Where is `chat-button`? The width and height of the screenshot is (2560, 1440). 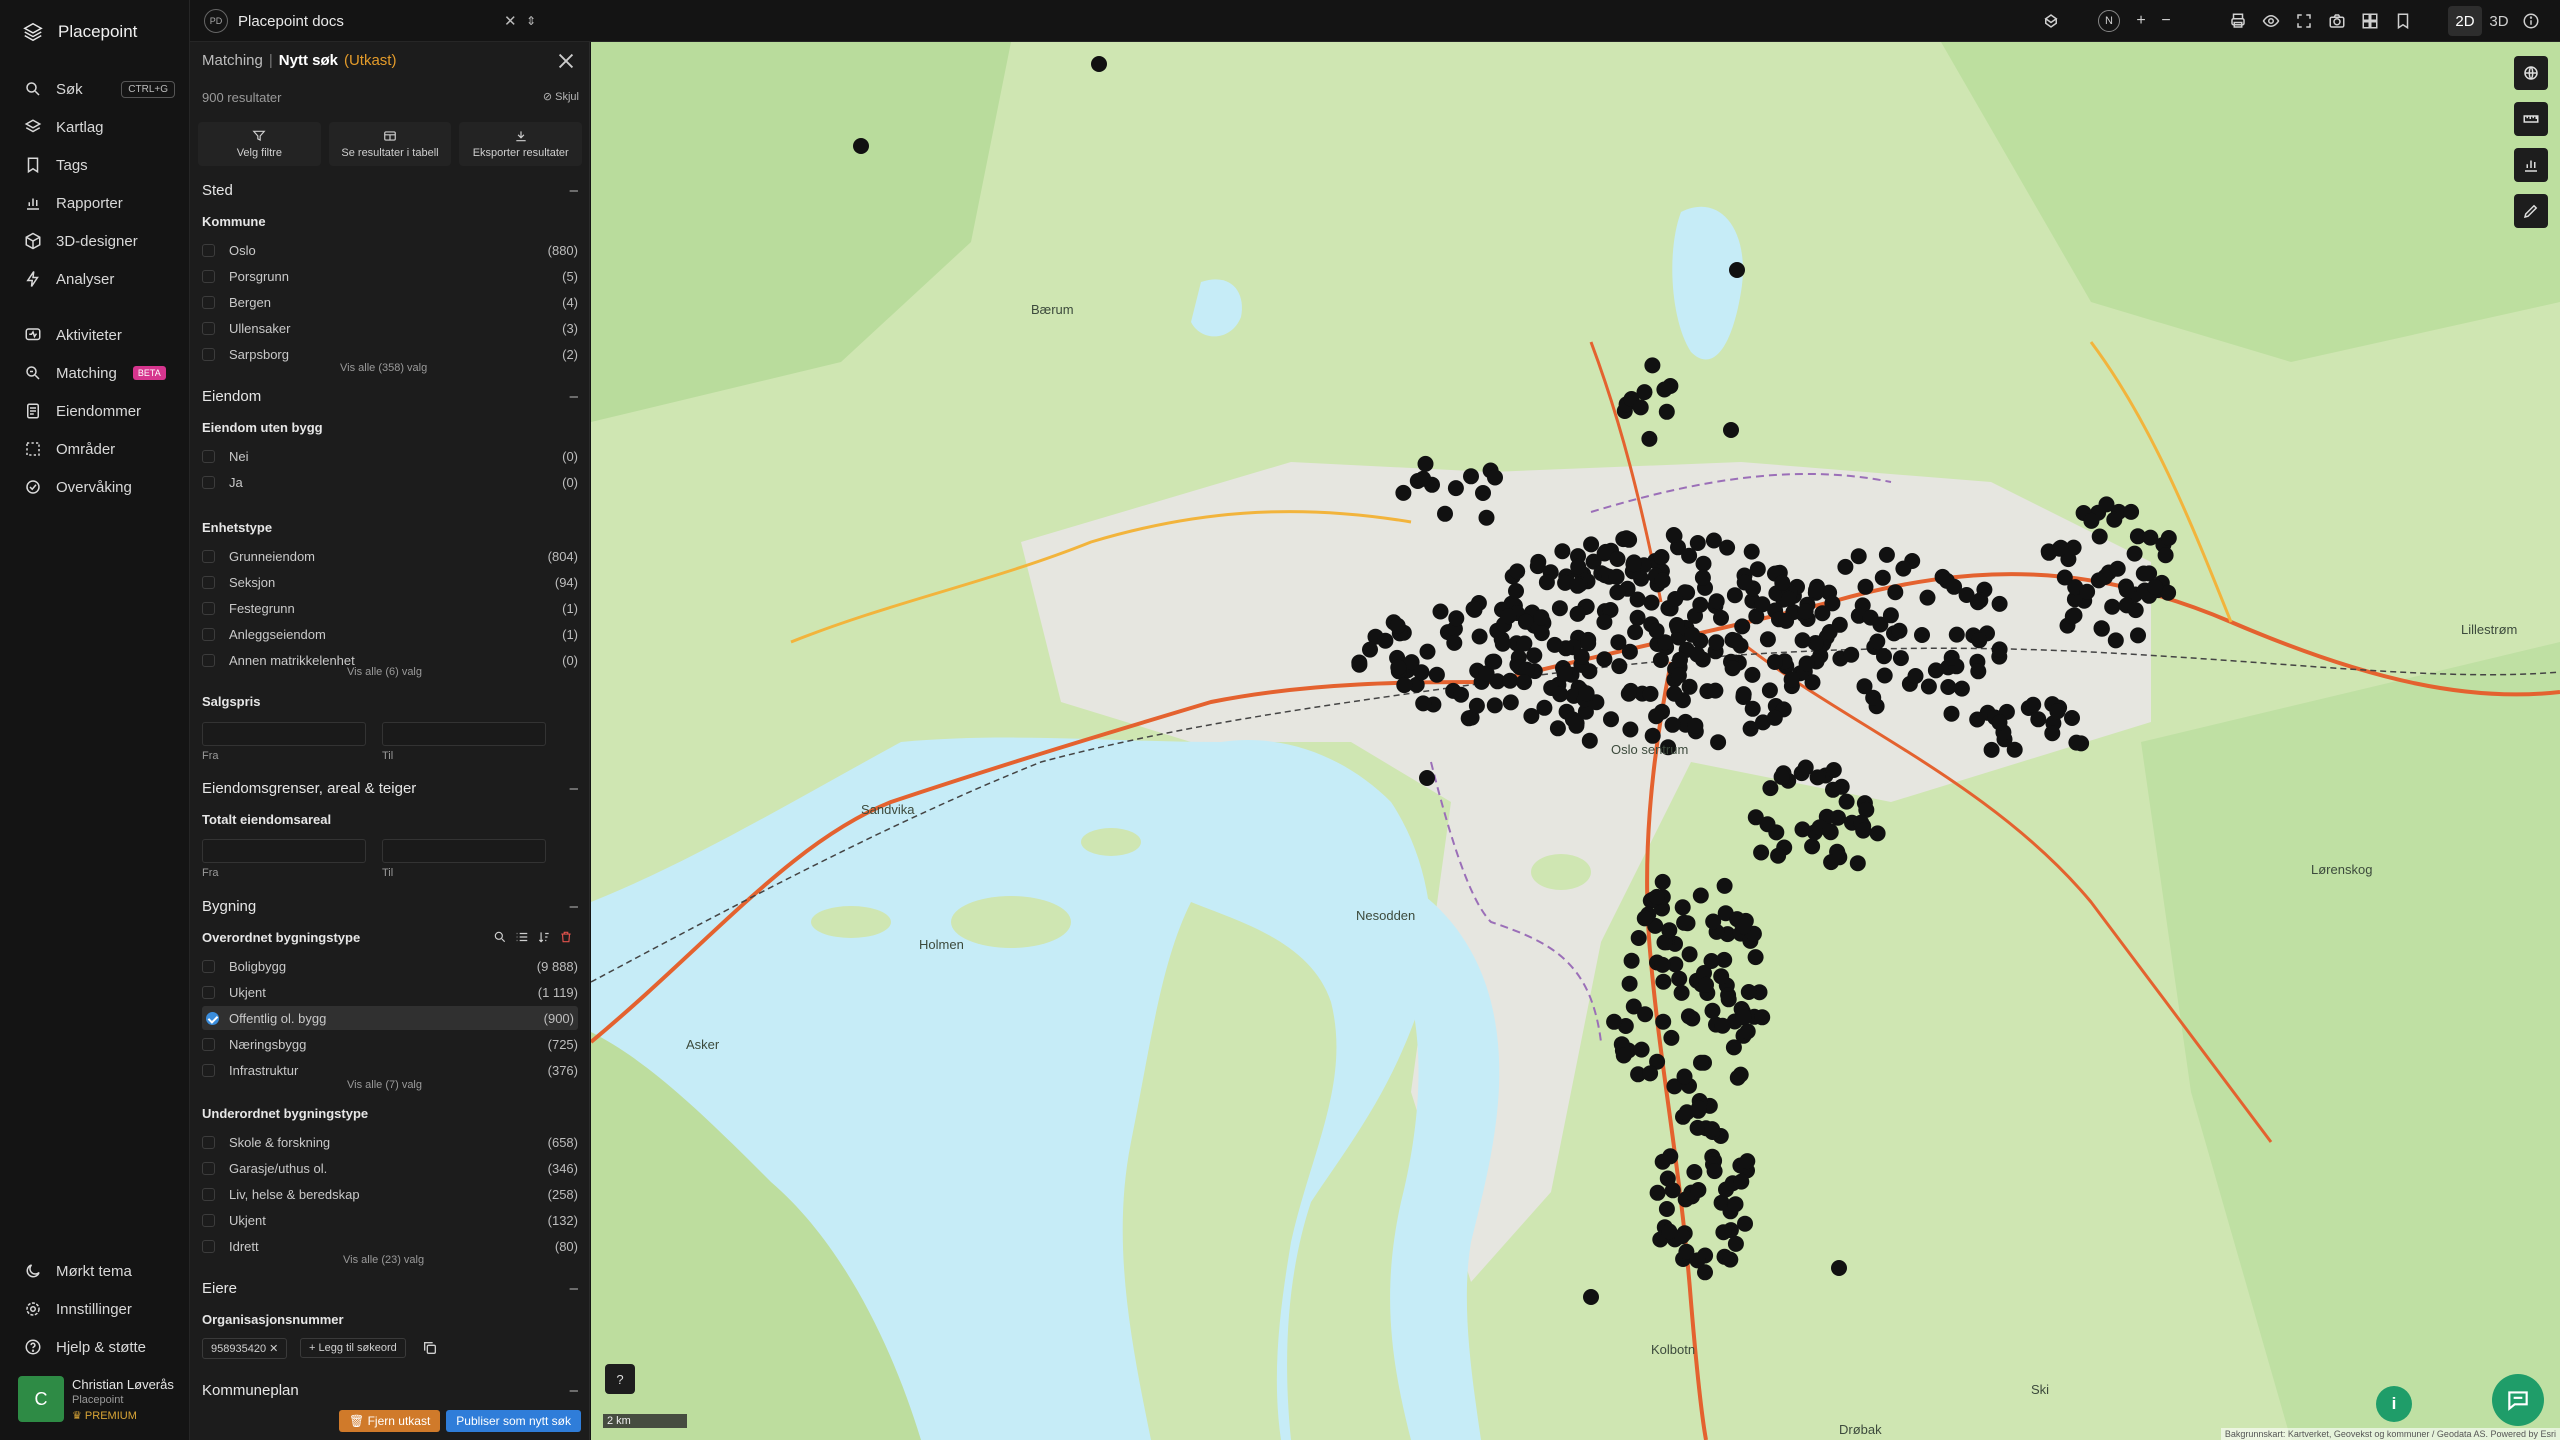
chat-button is located at coordinates (2518, 1400).